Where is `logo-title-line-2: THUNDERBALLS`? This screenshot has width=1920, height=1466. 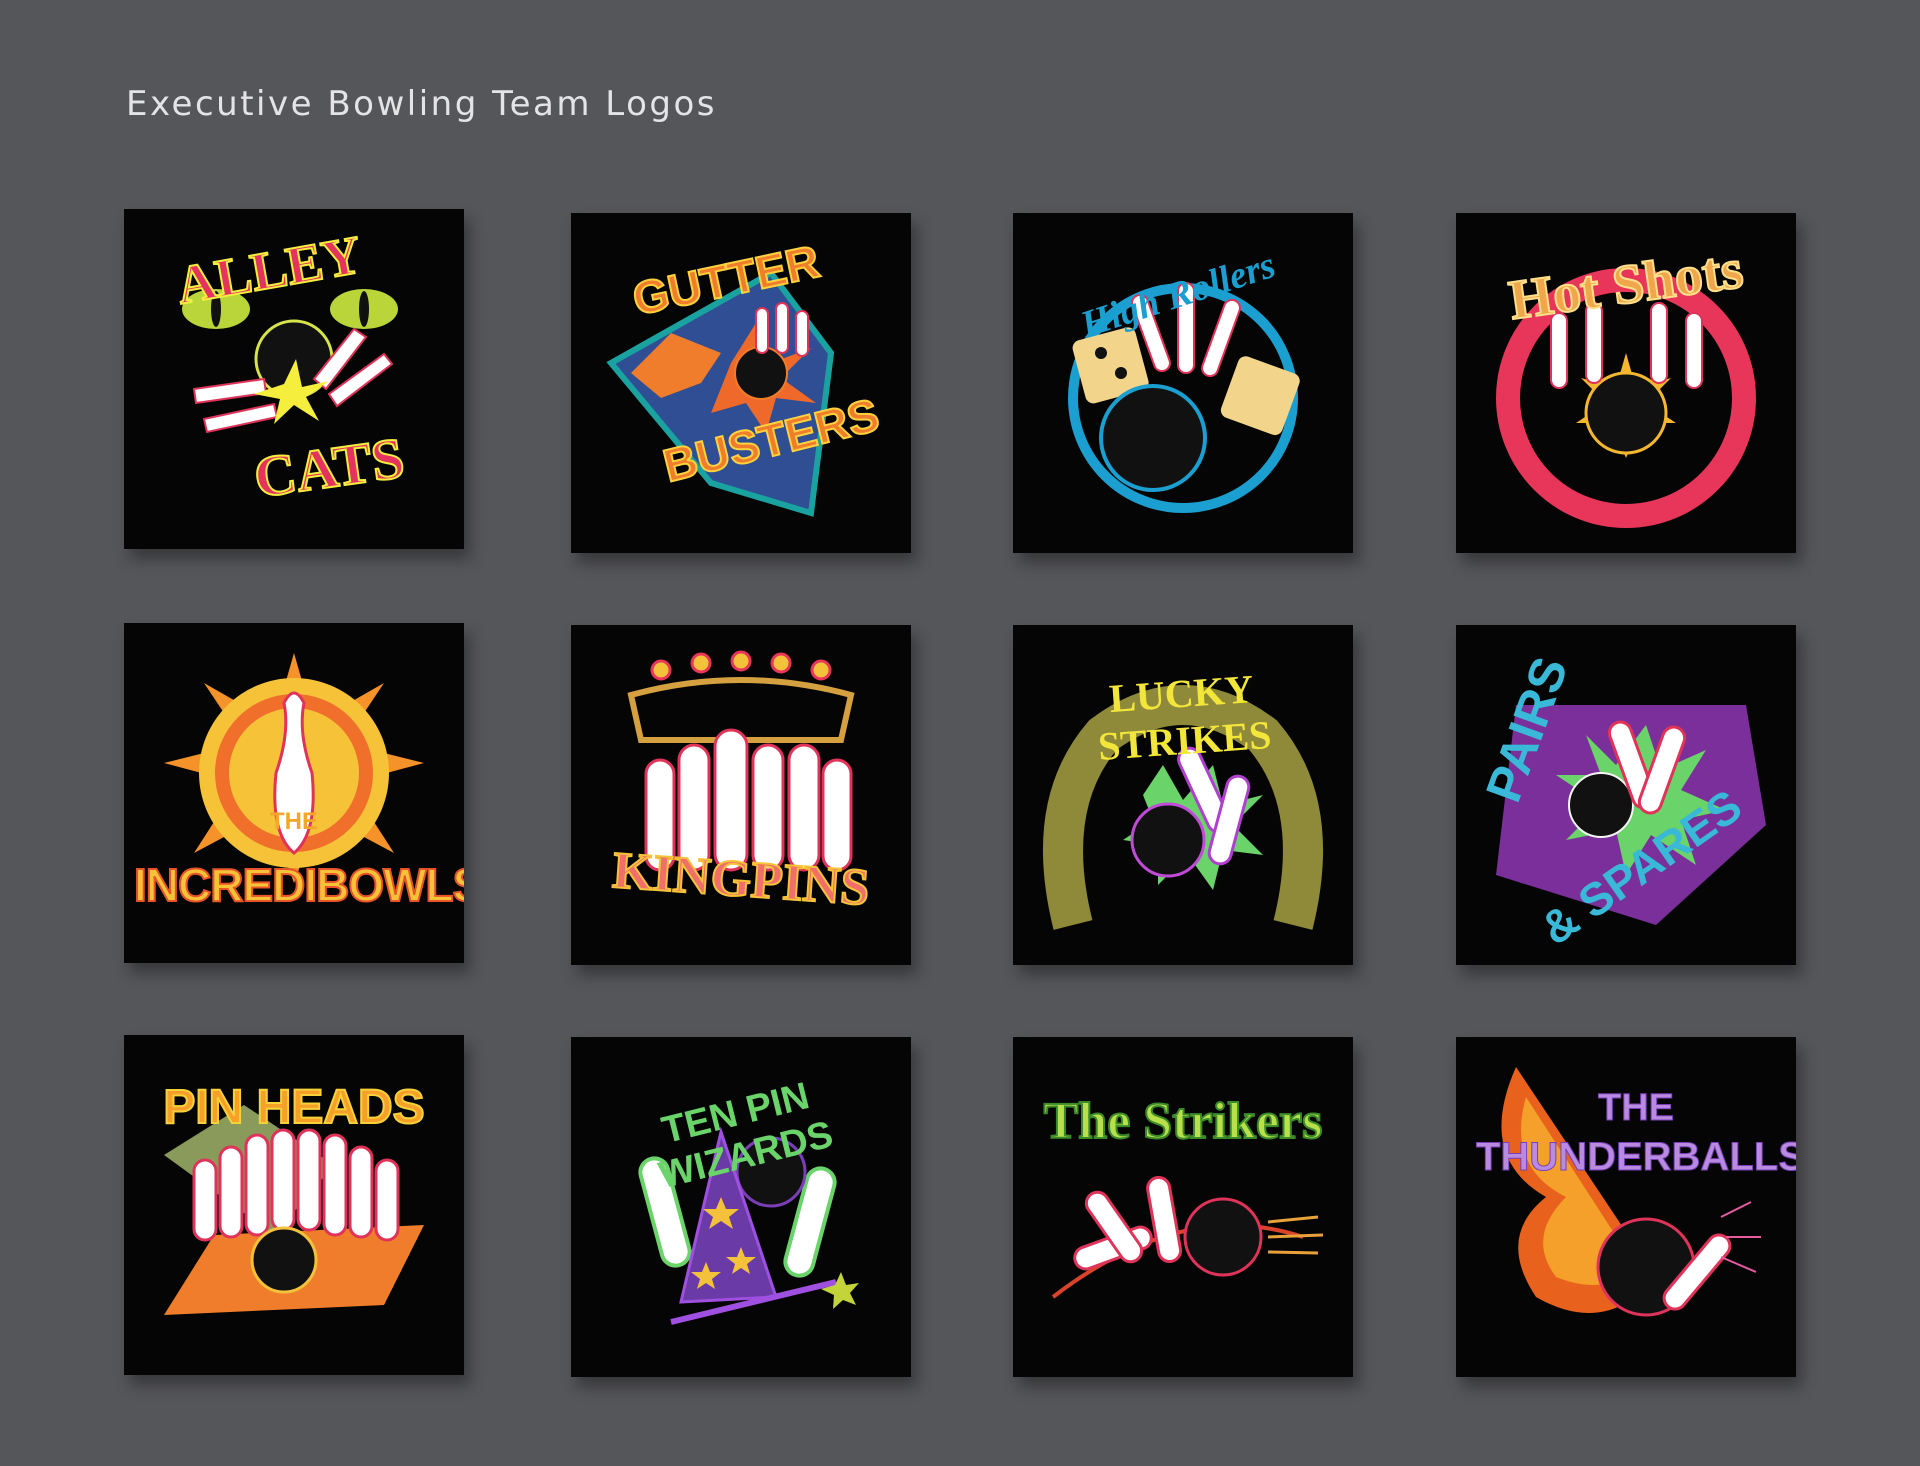 logo-title-line-2: THUNDERBALLS is located at coordinates (1636, 1157).